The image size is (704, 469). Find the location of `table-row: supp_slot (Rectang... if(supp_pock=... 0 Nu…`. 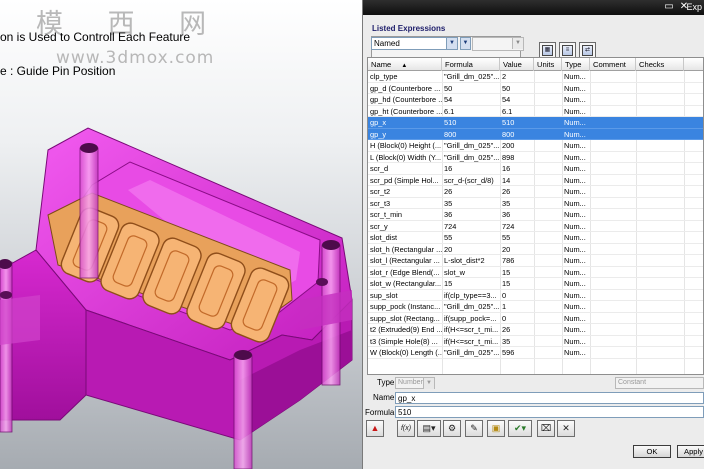

table-row: supp_slot (Rectang... if(supp_pock=... 0 Nu… is located at coordinates (535, 318).